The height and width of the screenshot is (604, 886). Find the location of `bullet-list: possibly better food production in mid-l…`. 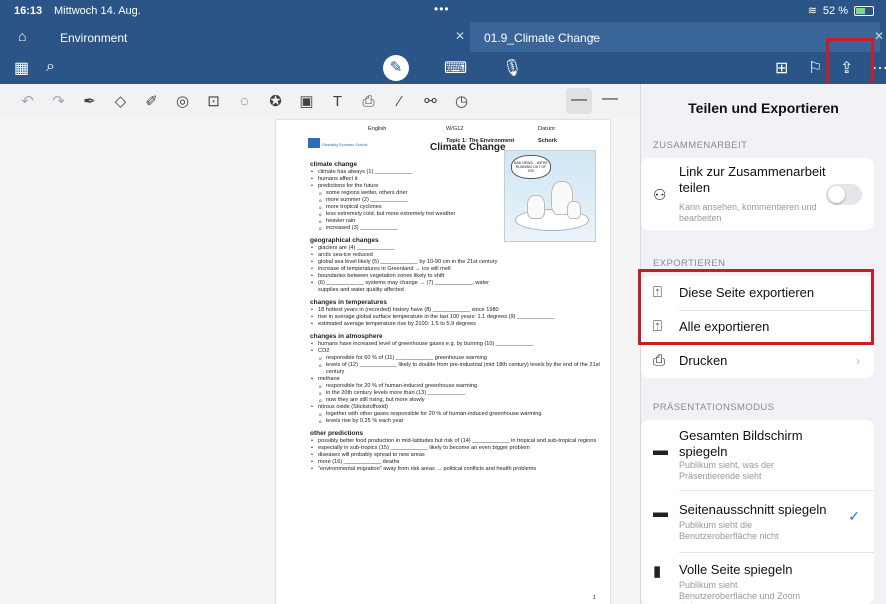

bullet-list: possibly better food production in mid-l… is located at coordinates (455, 455).